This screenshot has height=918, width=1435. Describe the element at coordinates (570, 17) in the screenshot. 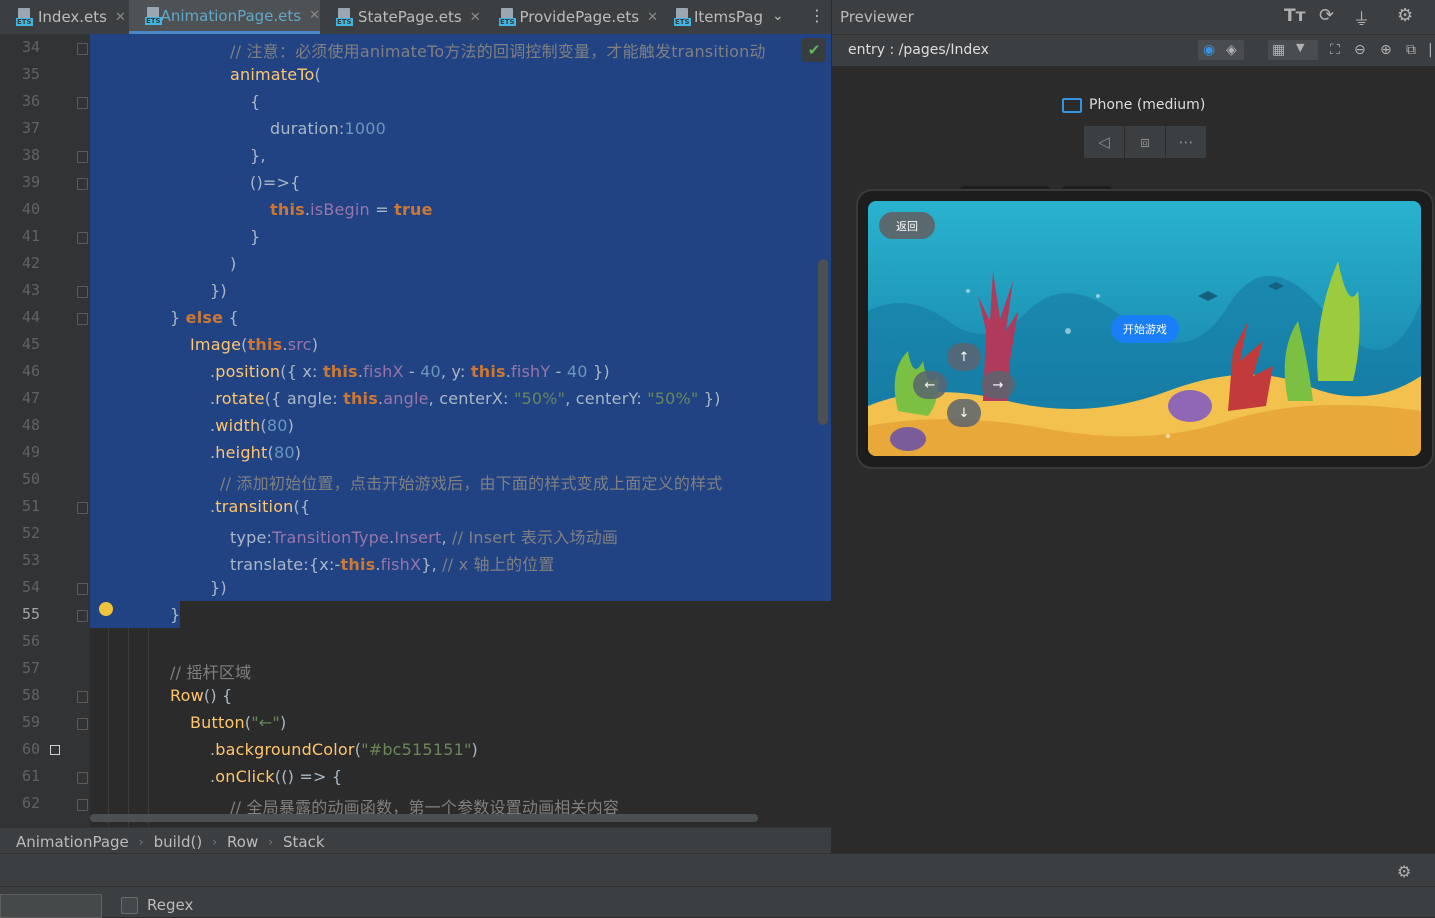

I see `tab-provide-page-ets: ETS ProvidePage.ets ✕` at that location.